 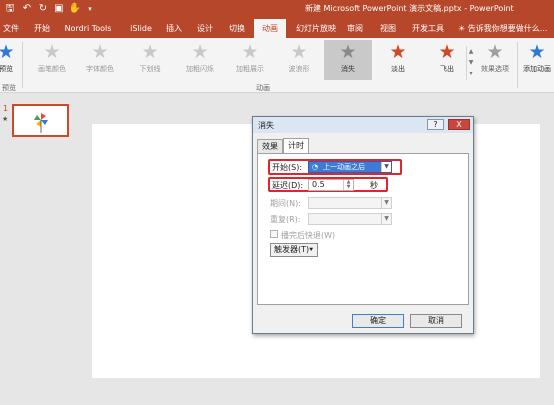 What do you see at coordinates (355, 28) in the screenshot?
I see `tab-review: 审阅` at bounding box center [355, 28].